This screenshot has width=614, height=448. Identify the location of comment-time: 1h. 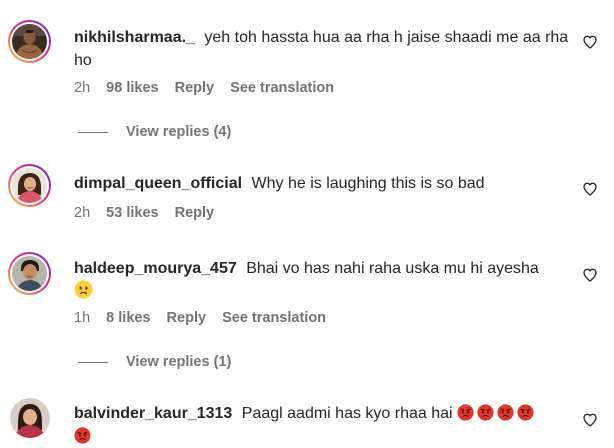
(82, 318).